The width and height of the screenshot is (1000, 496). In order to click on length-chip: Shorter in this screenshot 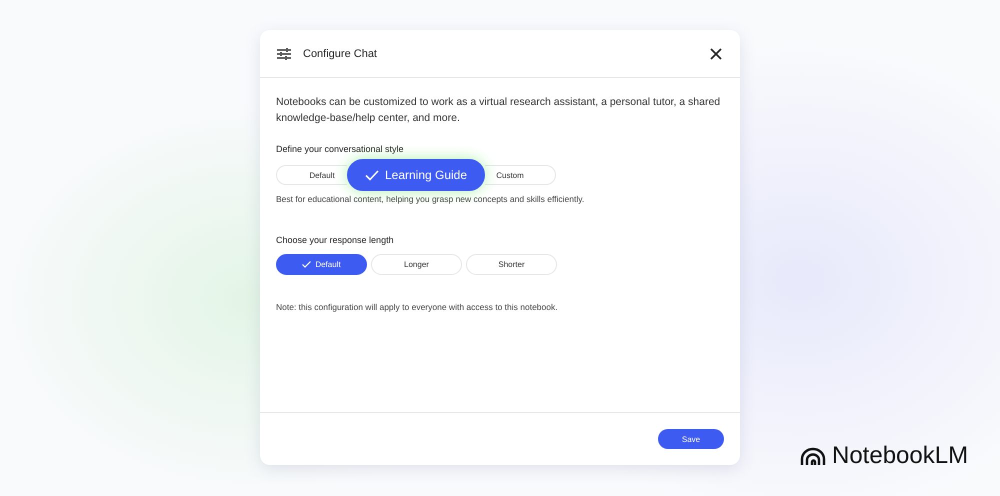, I will do `click(511, 264)`.